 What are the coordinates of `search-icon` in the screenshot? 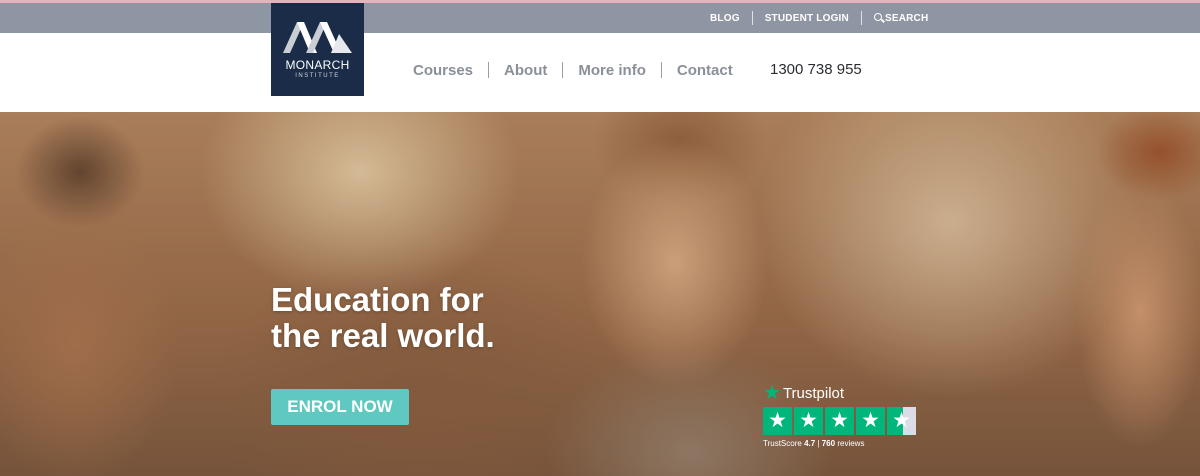 It's located at (877, 16).